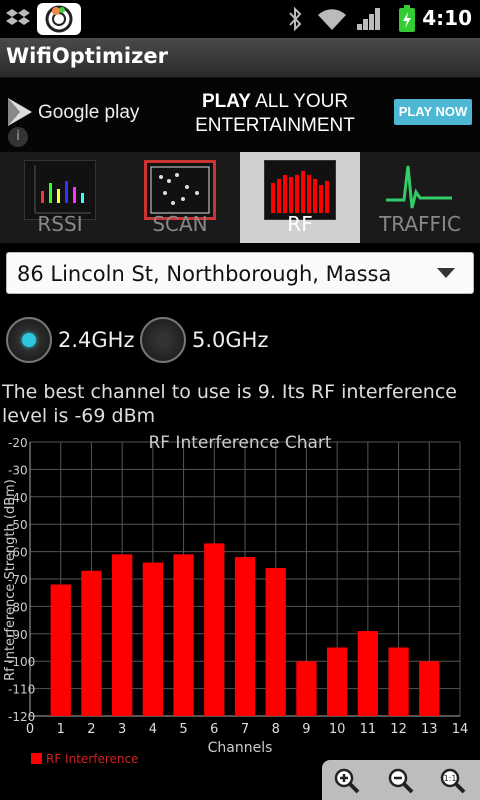 The image size is (480, 800). I want to click on radio-label: 5.0GHz, so click(230, 340).